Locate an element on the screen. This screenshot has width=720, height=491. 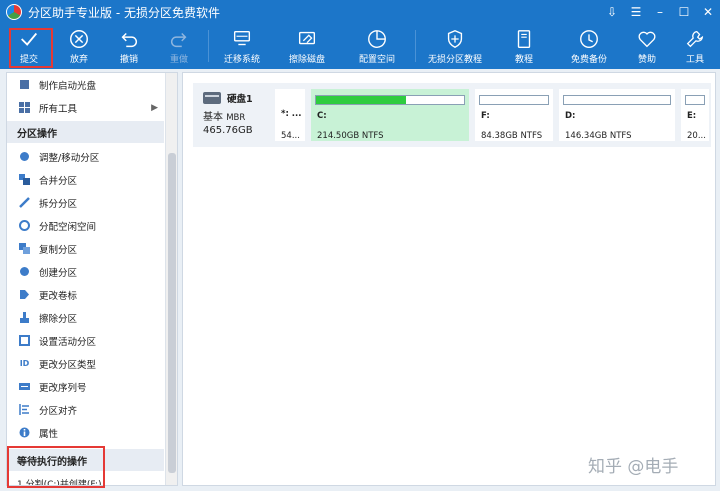
disk-info: 硬盘1 基本 MBR 465.76GB is located at coordinates (243, 113).